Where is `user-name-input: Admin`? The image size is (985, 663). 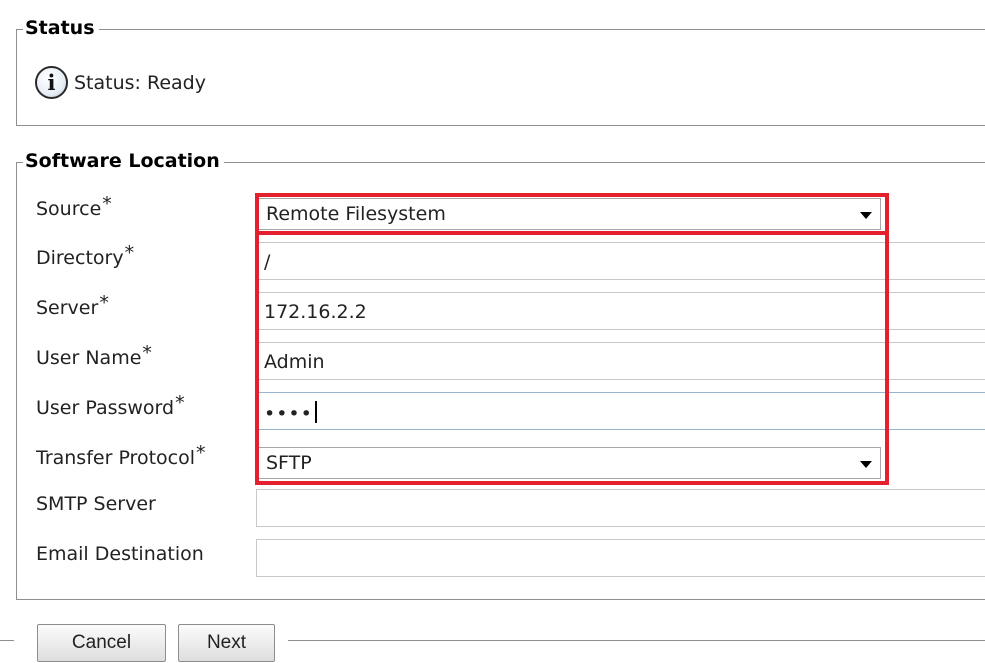
user-name-input: Admin is located at coordinates (620, 361).